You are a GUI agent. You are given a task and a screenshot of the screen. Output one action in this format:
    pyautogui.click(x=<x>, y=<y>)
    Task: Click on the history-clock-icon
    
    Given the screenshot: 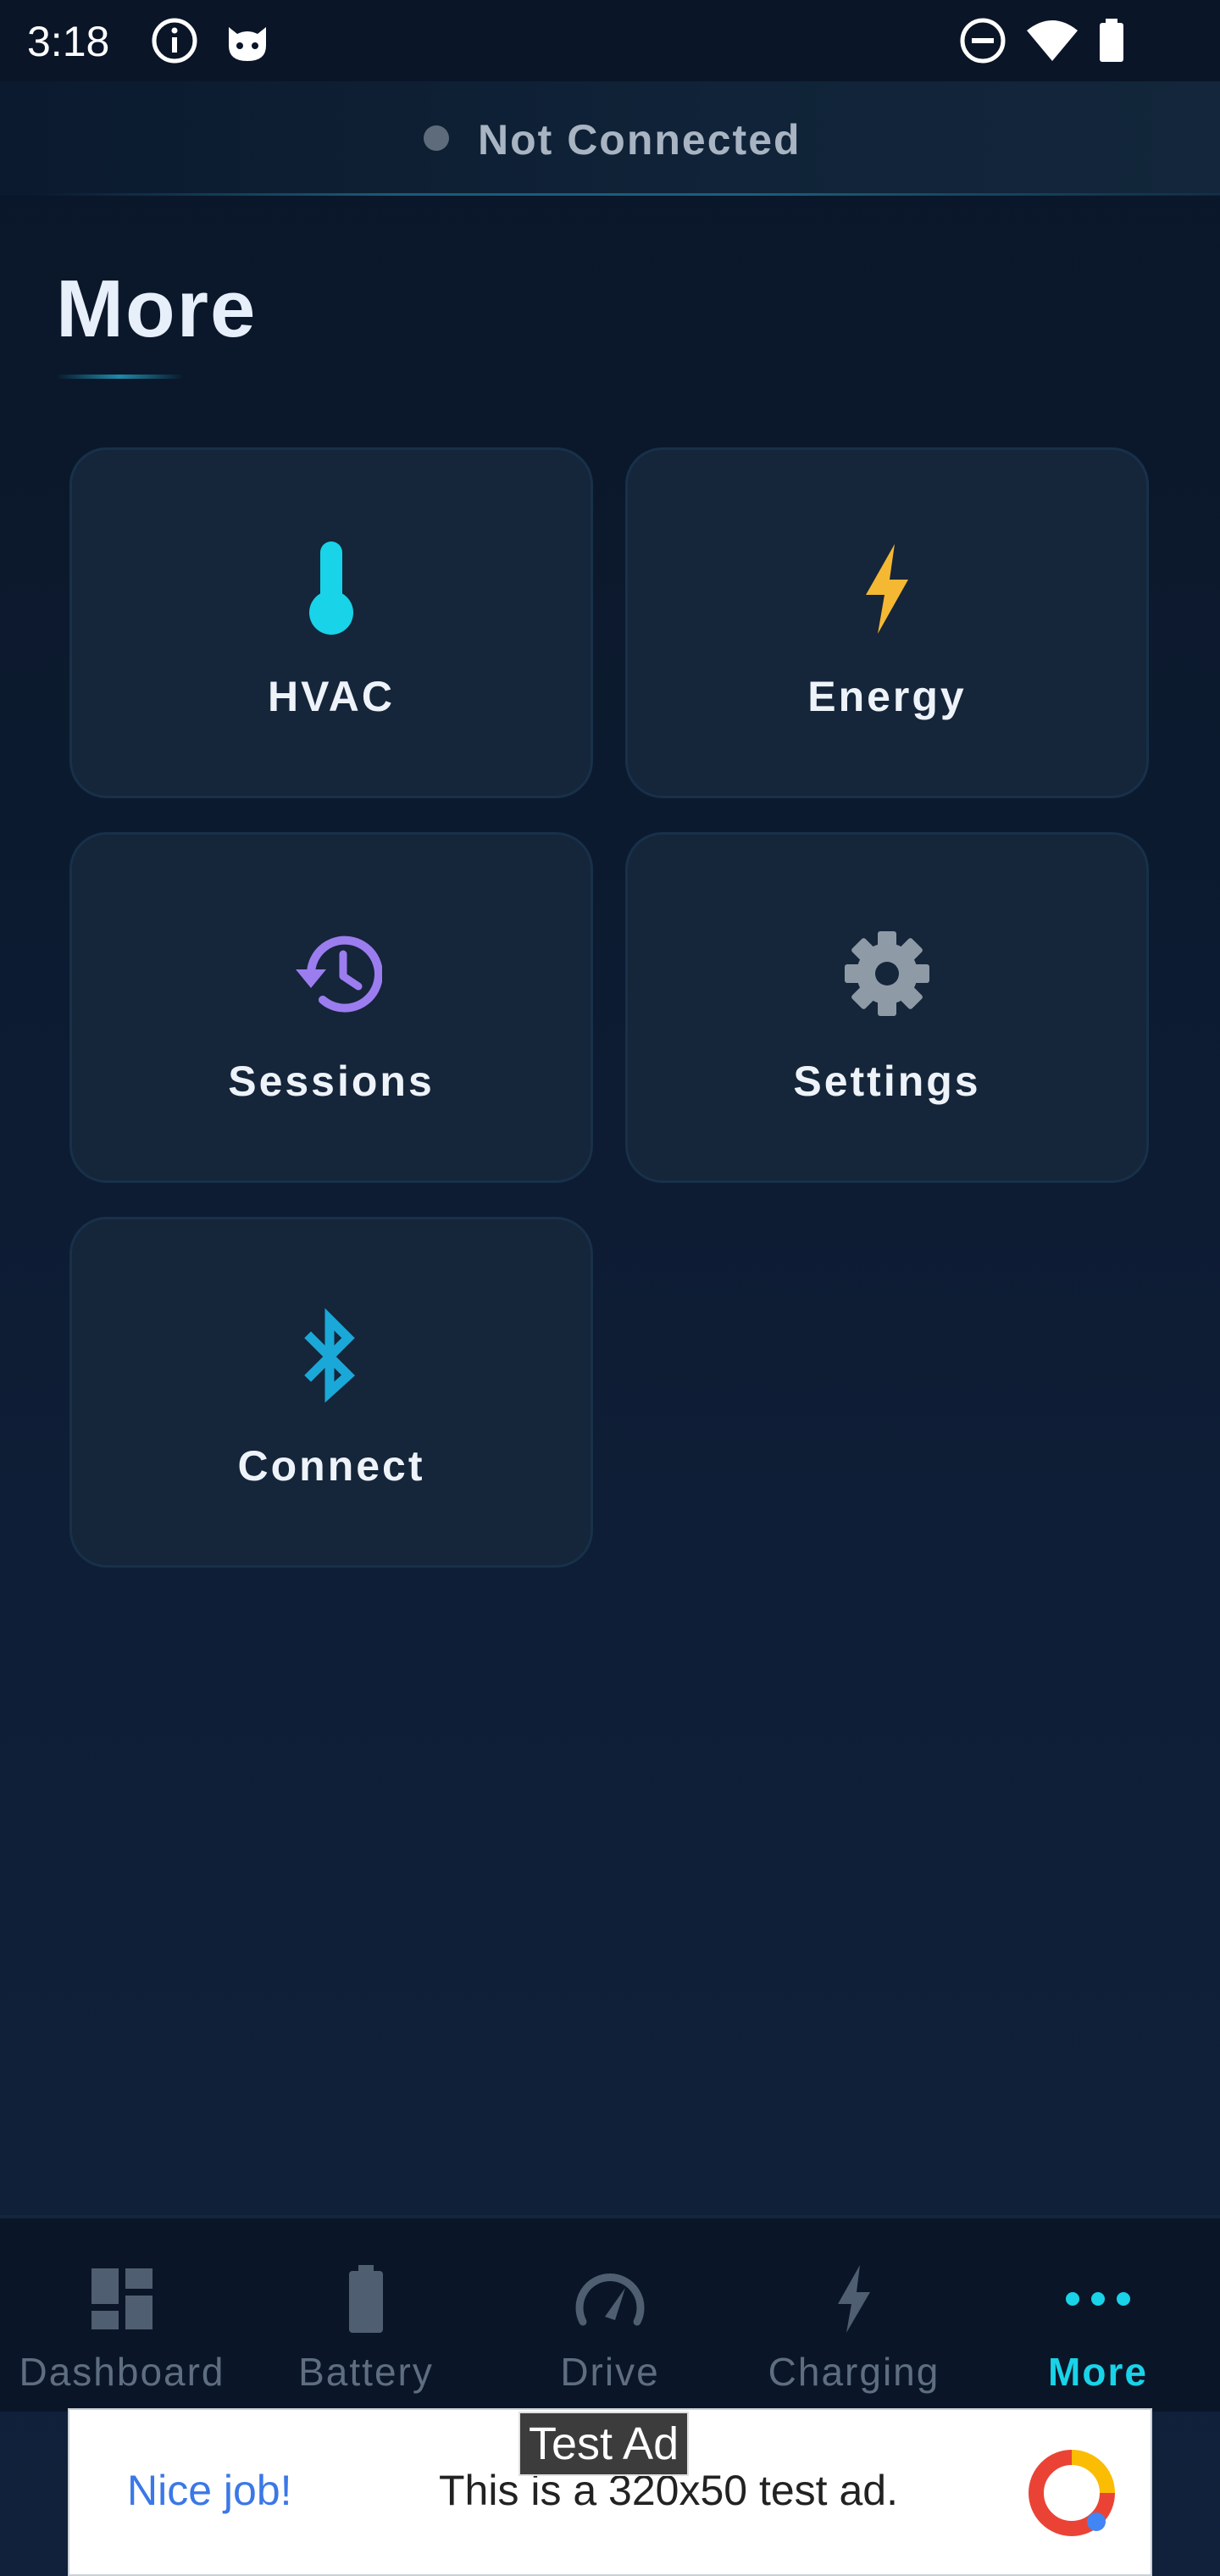 What is the action you would take?
    pyautogui.click(x=331, y=973)
    